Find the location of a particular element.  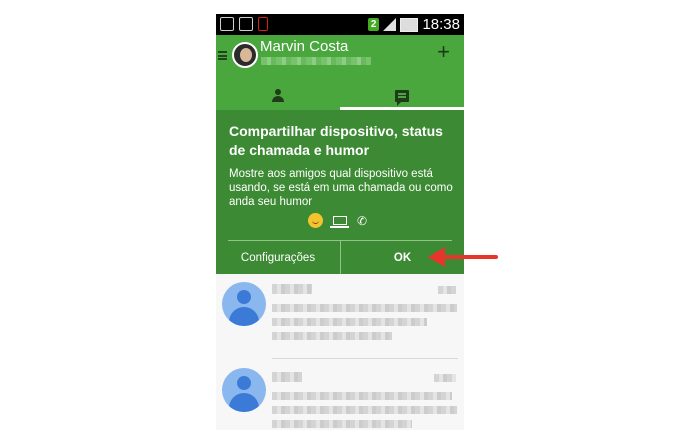

status-system-icons: 2 18:38 is located at coordinates (413, 24).